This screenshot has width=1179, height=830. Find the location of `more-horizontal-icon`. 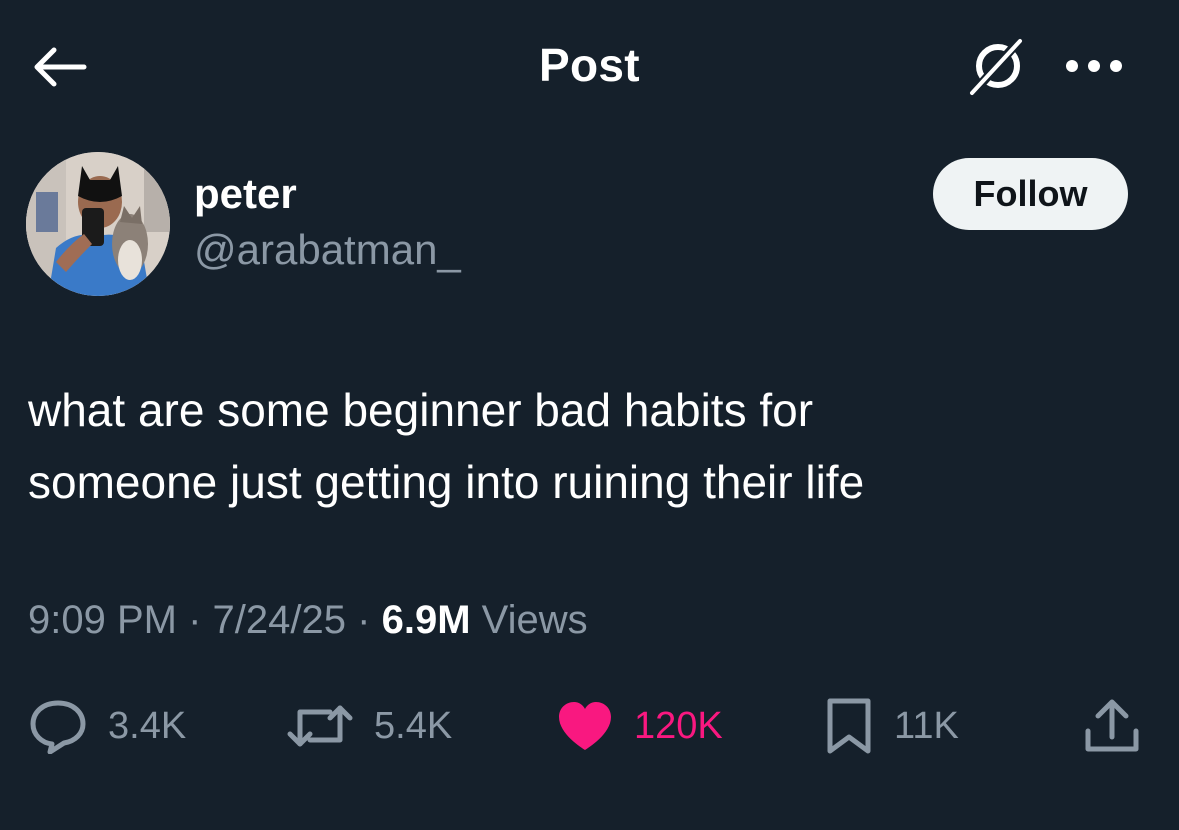

more-horizontal-icon is located at coordinates (1094, 66).